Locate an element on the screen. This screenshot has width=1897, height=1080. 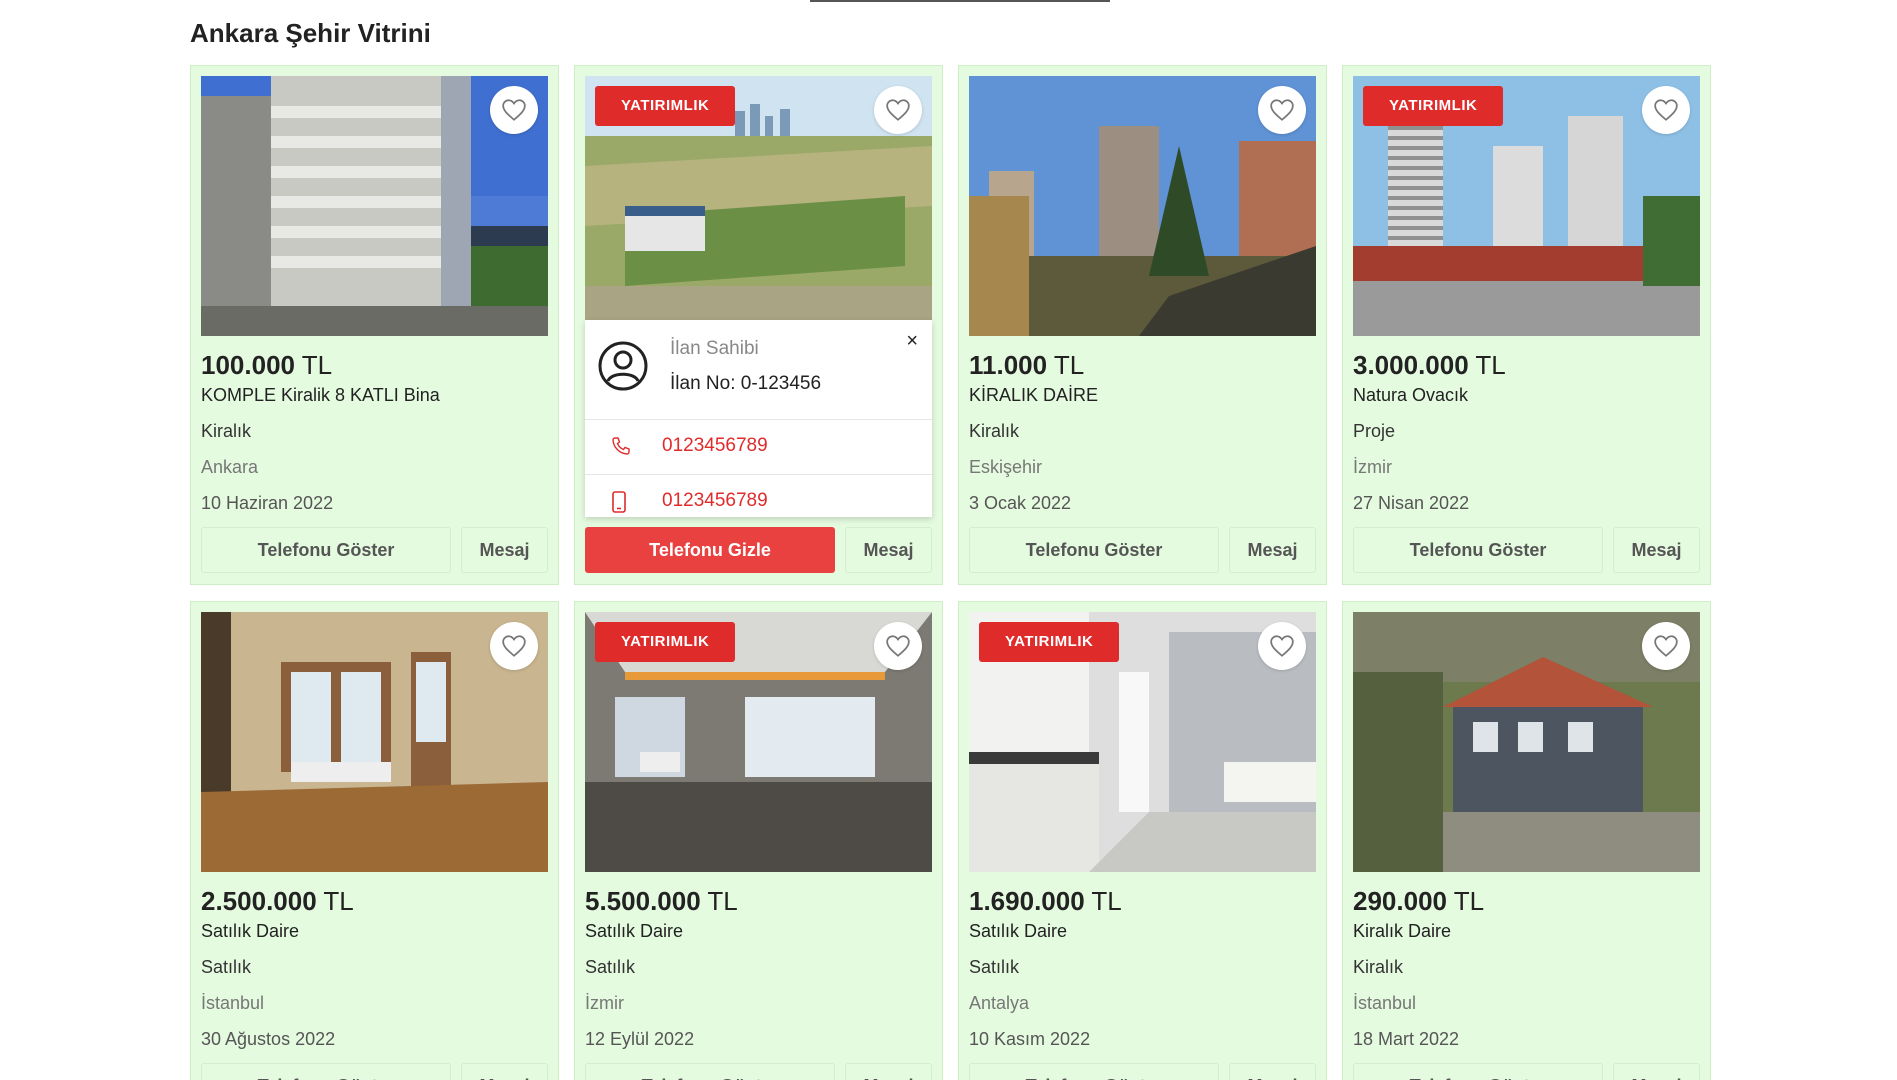
listing-city: Eskişehir is located at coordinates (1006, 467).